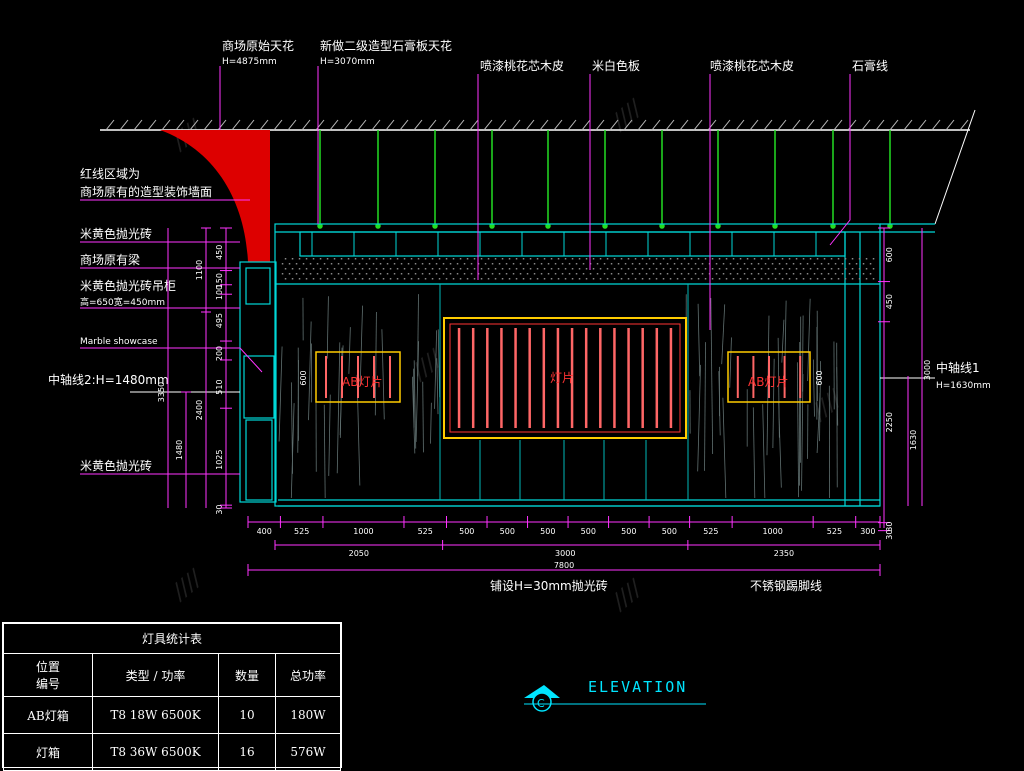 The image size is (1024, 771). What do you see at coordinates (247, 675) in the screenshot?
I see `legend-header-qty: 数量` at bounding box center [247, 675].